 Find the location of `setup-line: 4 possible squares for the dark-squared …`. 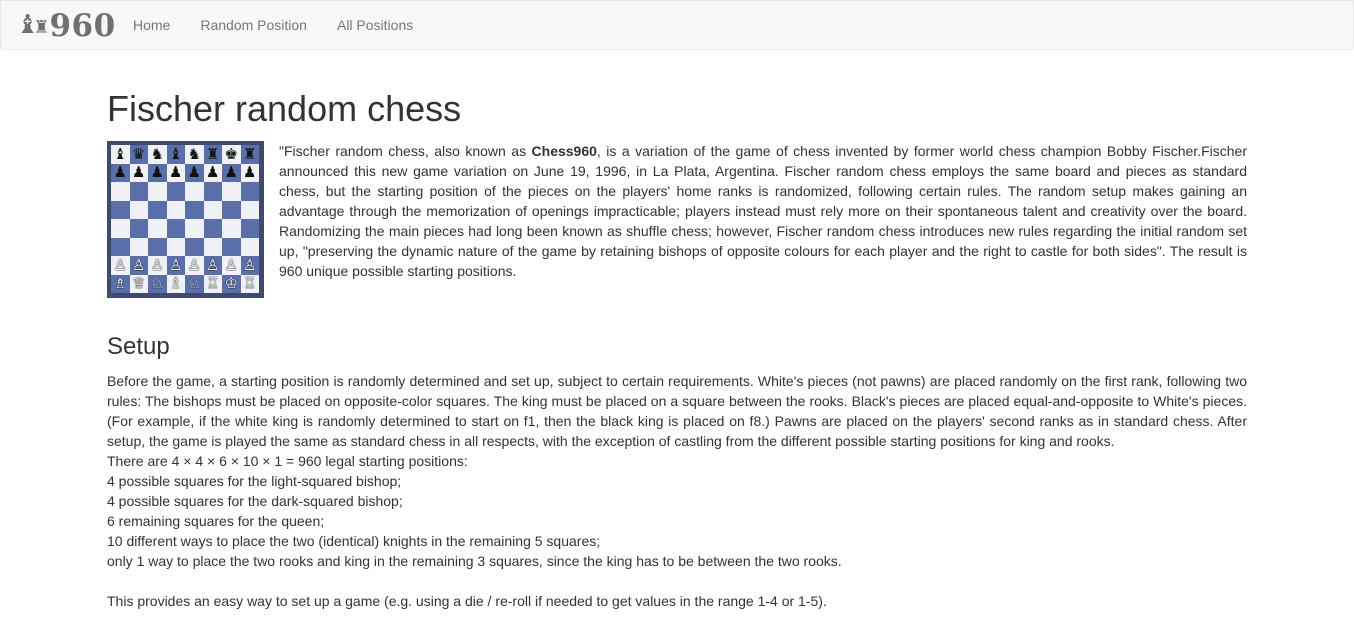

setup-line: 4 possible squares for the dark-squared … is located at coordinates (255, 501).